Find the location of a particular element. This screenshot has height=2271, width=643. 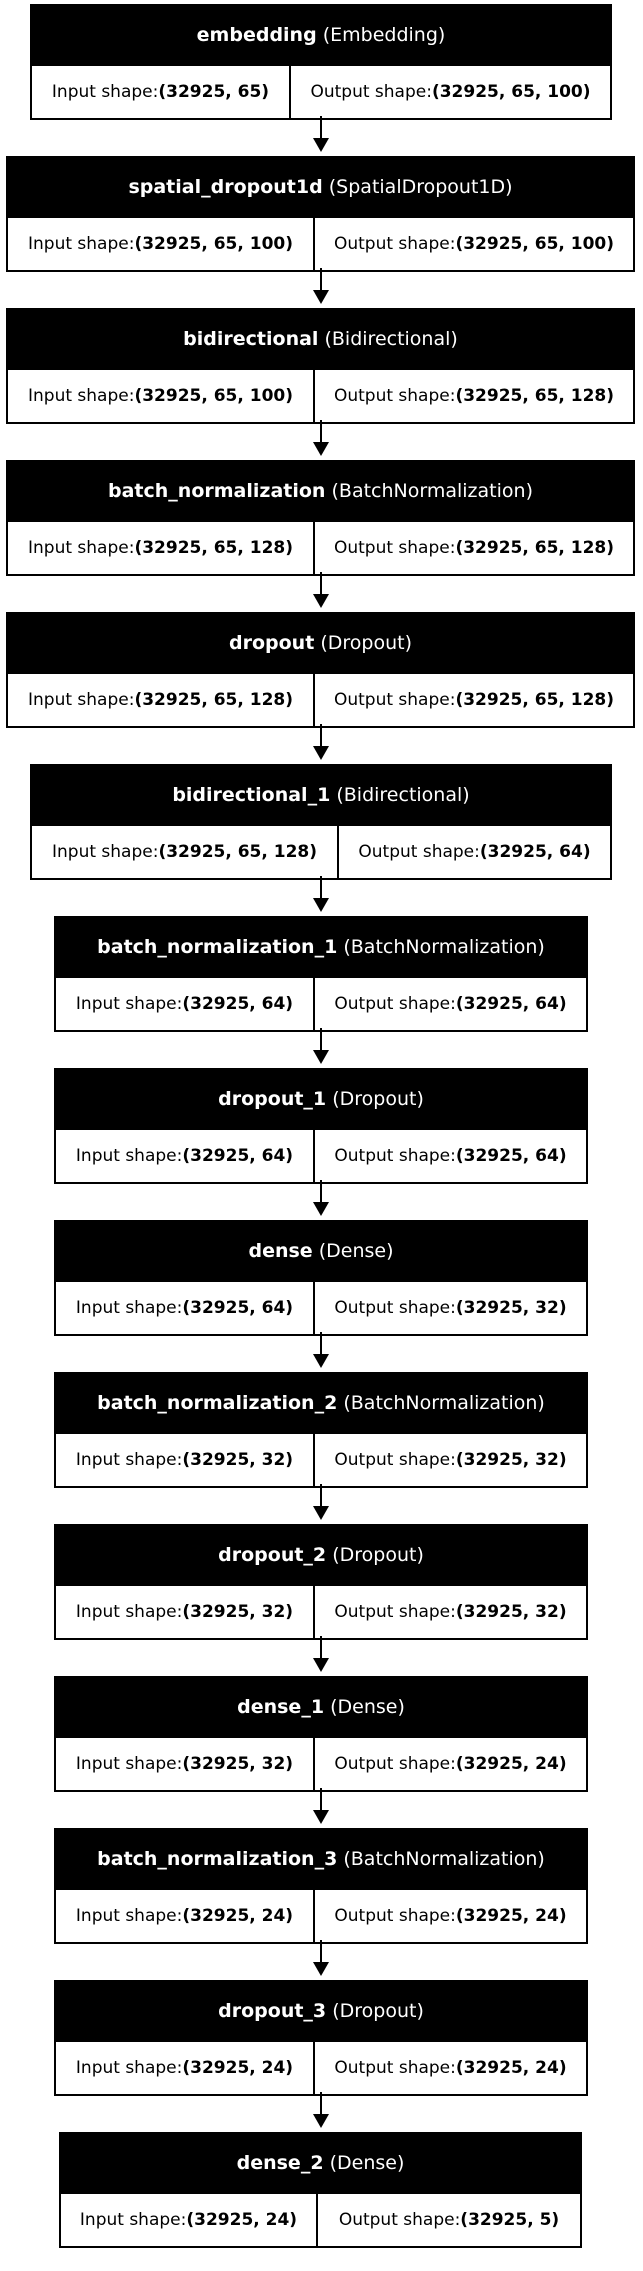

input-shape-cell: Input shape: (32925, 65, 128) is located at coordinates (160, 700).